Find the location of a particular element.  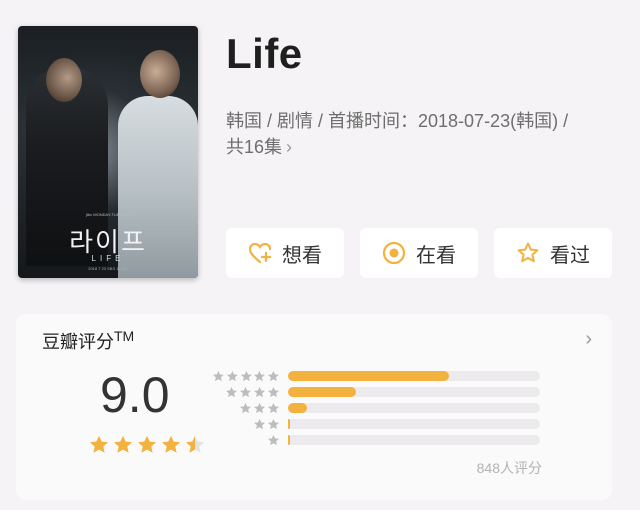

distribution-row-5-star is located at coordinates (382, 376).